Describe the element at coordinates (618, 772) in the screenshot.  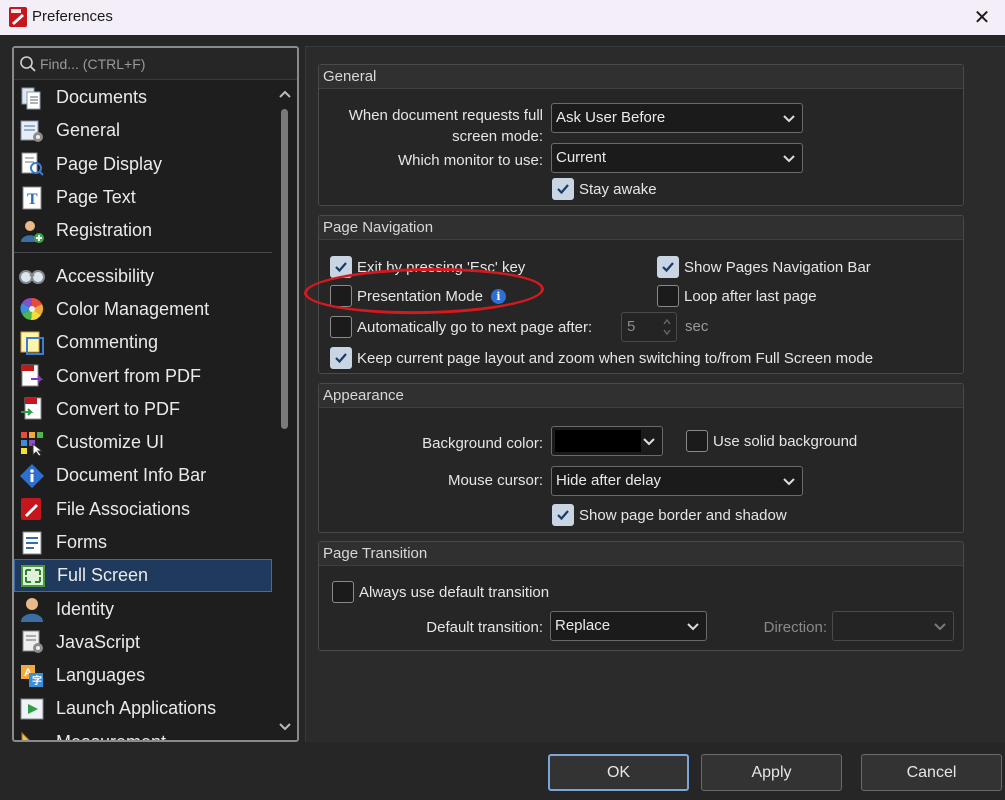
I see `ok-button: OK` at that location.